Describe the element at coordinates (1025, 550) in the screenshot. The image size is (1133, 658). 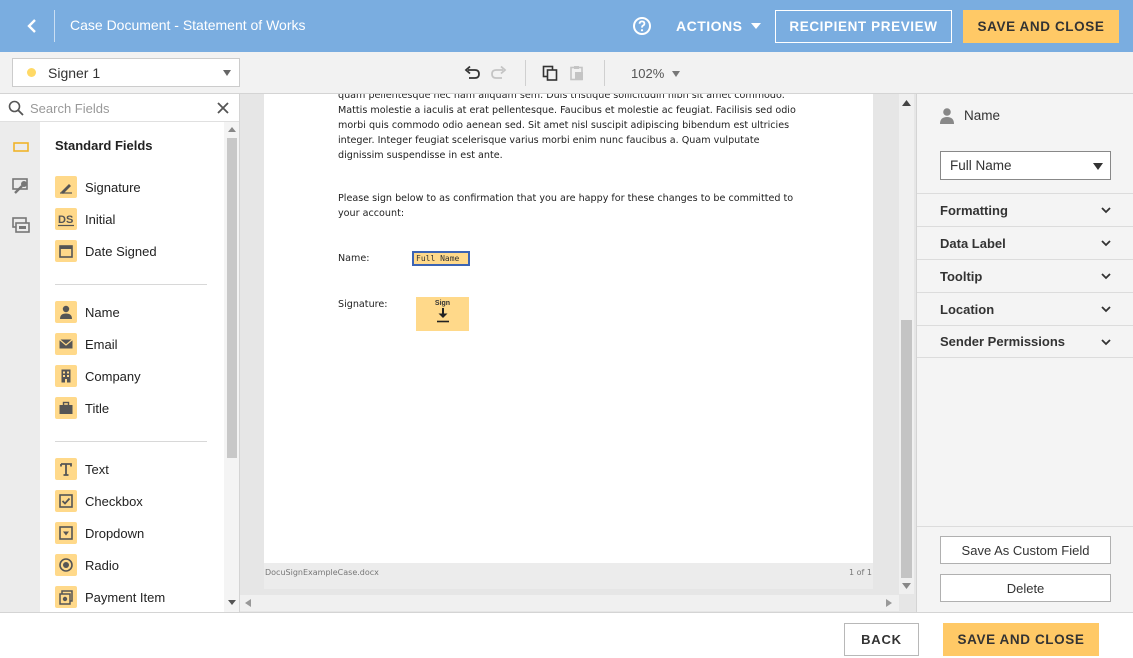
I see `save-as-custom-field-button: Save As Custom Field` at that location.